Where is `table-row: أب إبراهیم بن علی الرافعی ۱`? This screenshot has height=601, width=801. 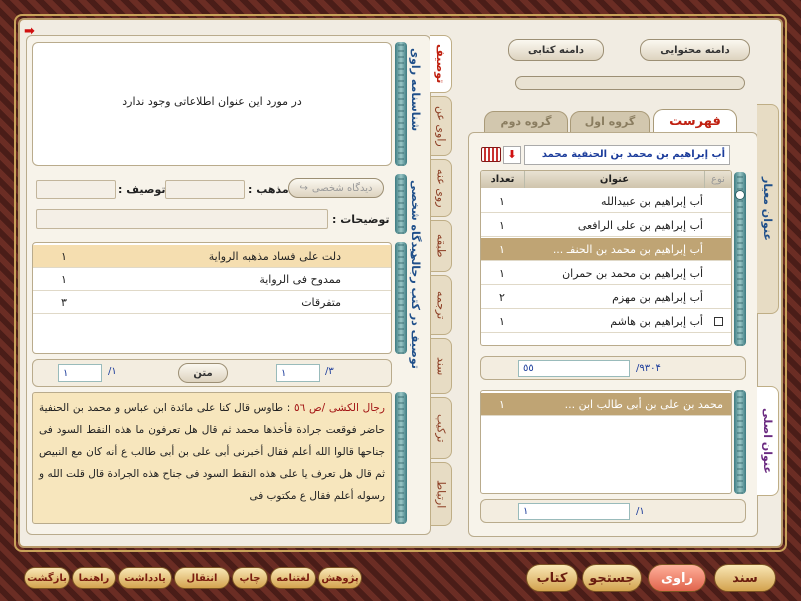
table-row: أب إبراهیم بن علی الرافعی ۱ is located at coordinates (606, 225).